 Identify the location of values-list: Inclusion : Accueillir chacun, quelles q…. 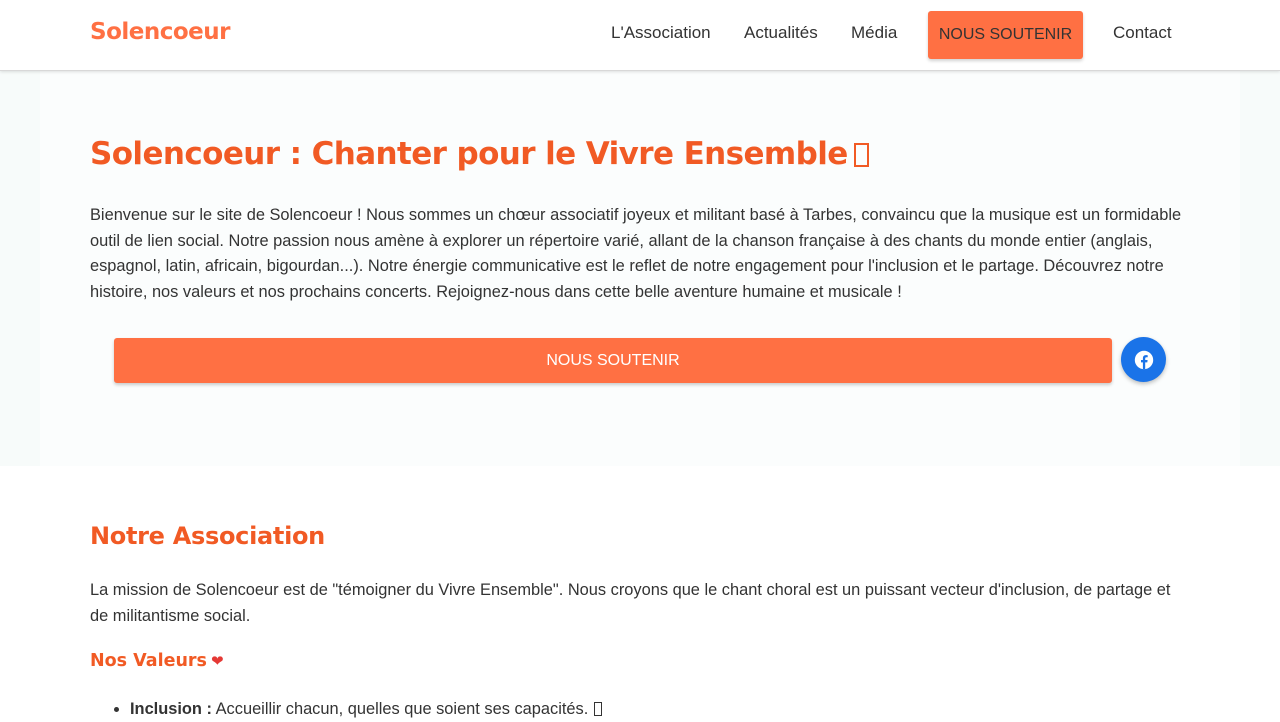
(630, 709).